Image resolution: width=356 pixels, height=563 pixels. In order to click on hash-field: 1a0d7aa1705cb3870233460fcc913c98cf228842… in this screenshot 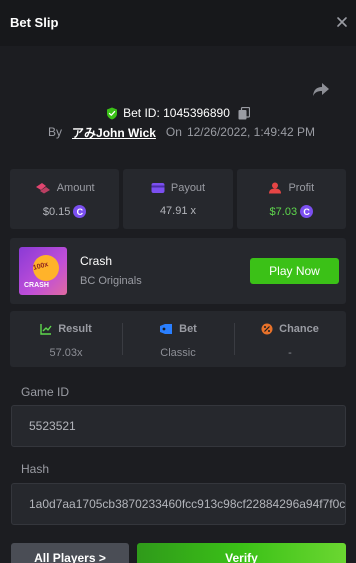, I will do `click(178, 504)`.